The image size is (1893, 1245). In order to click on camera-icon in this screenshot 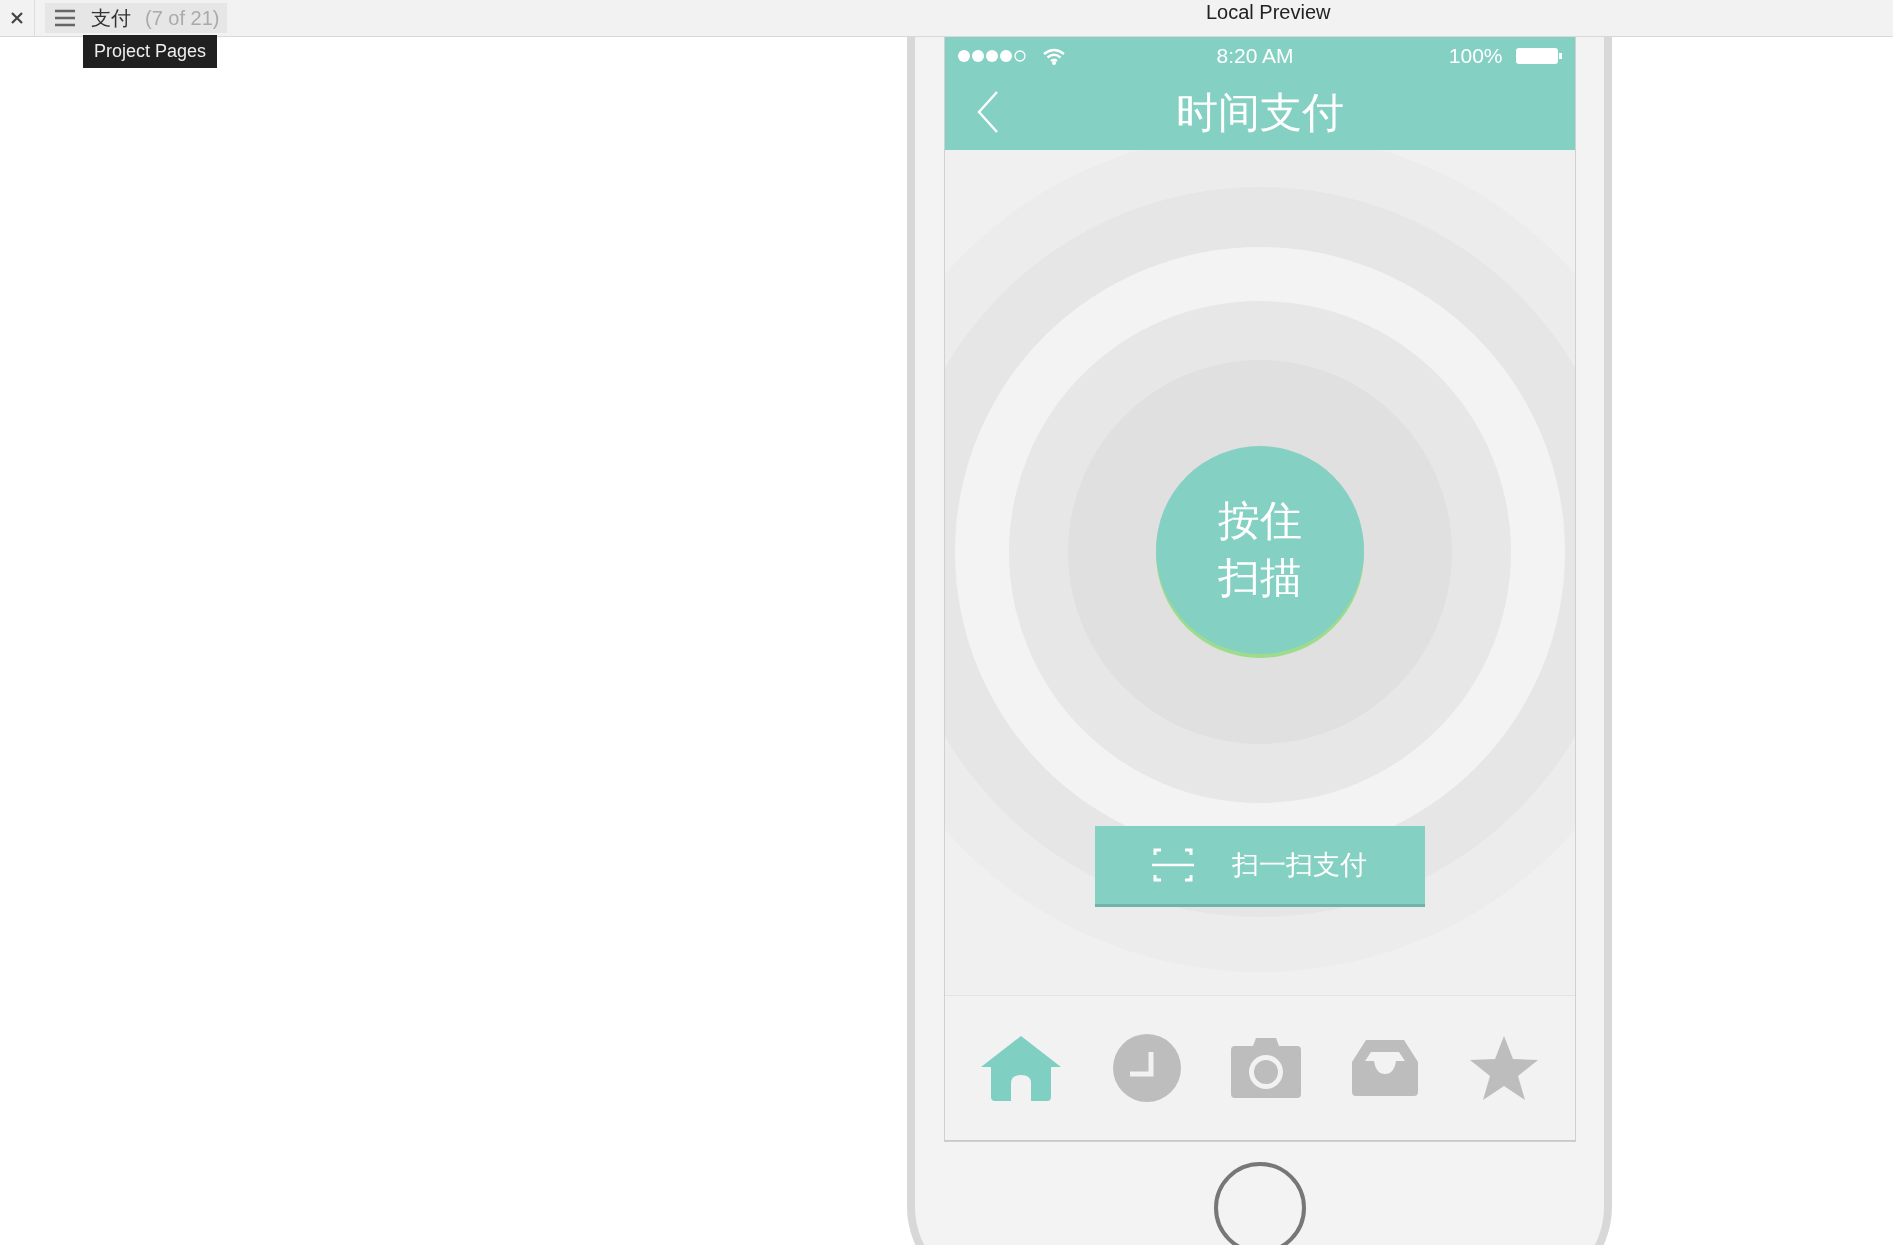, I will do `click(1266, 1068)`.